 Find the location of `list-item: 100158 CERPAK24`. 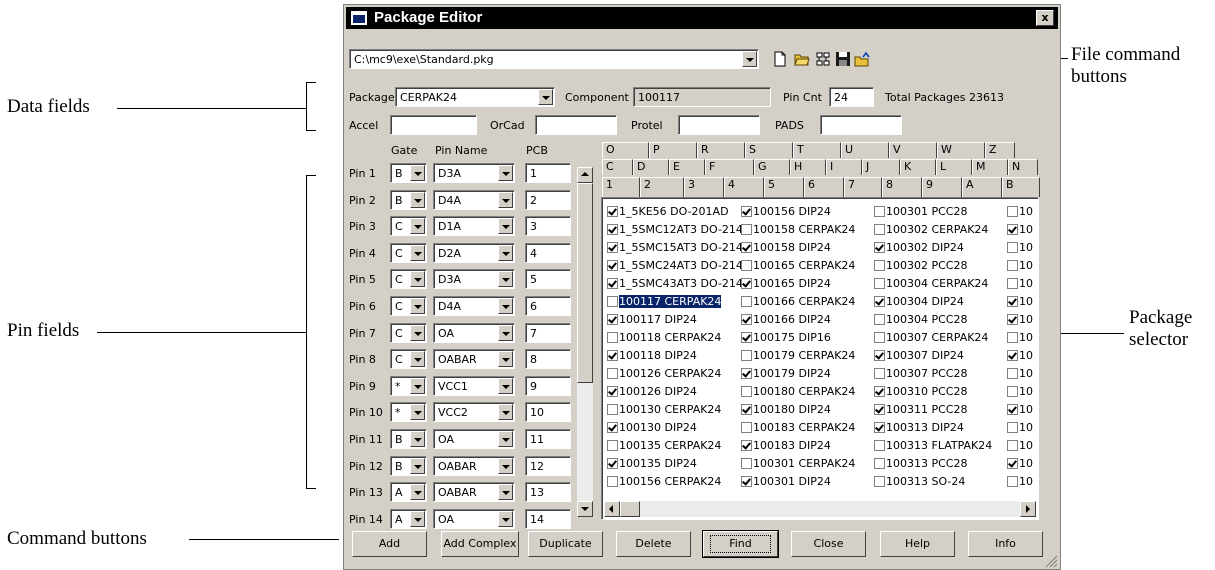

list-item: 100158 CERPAK24 is located at coordinates (807, 229).